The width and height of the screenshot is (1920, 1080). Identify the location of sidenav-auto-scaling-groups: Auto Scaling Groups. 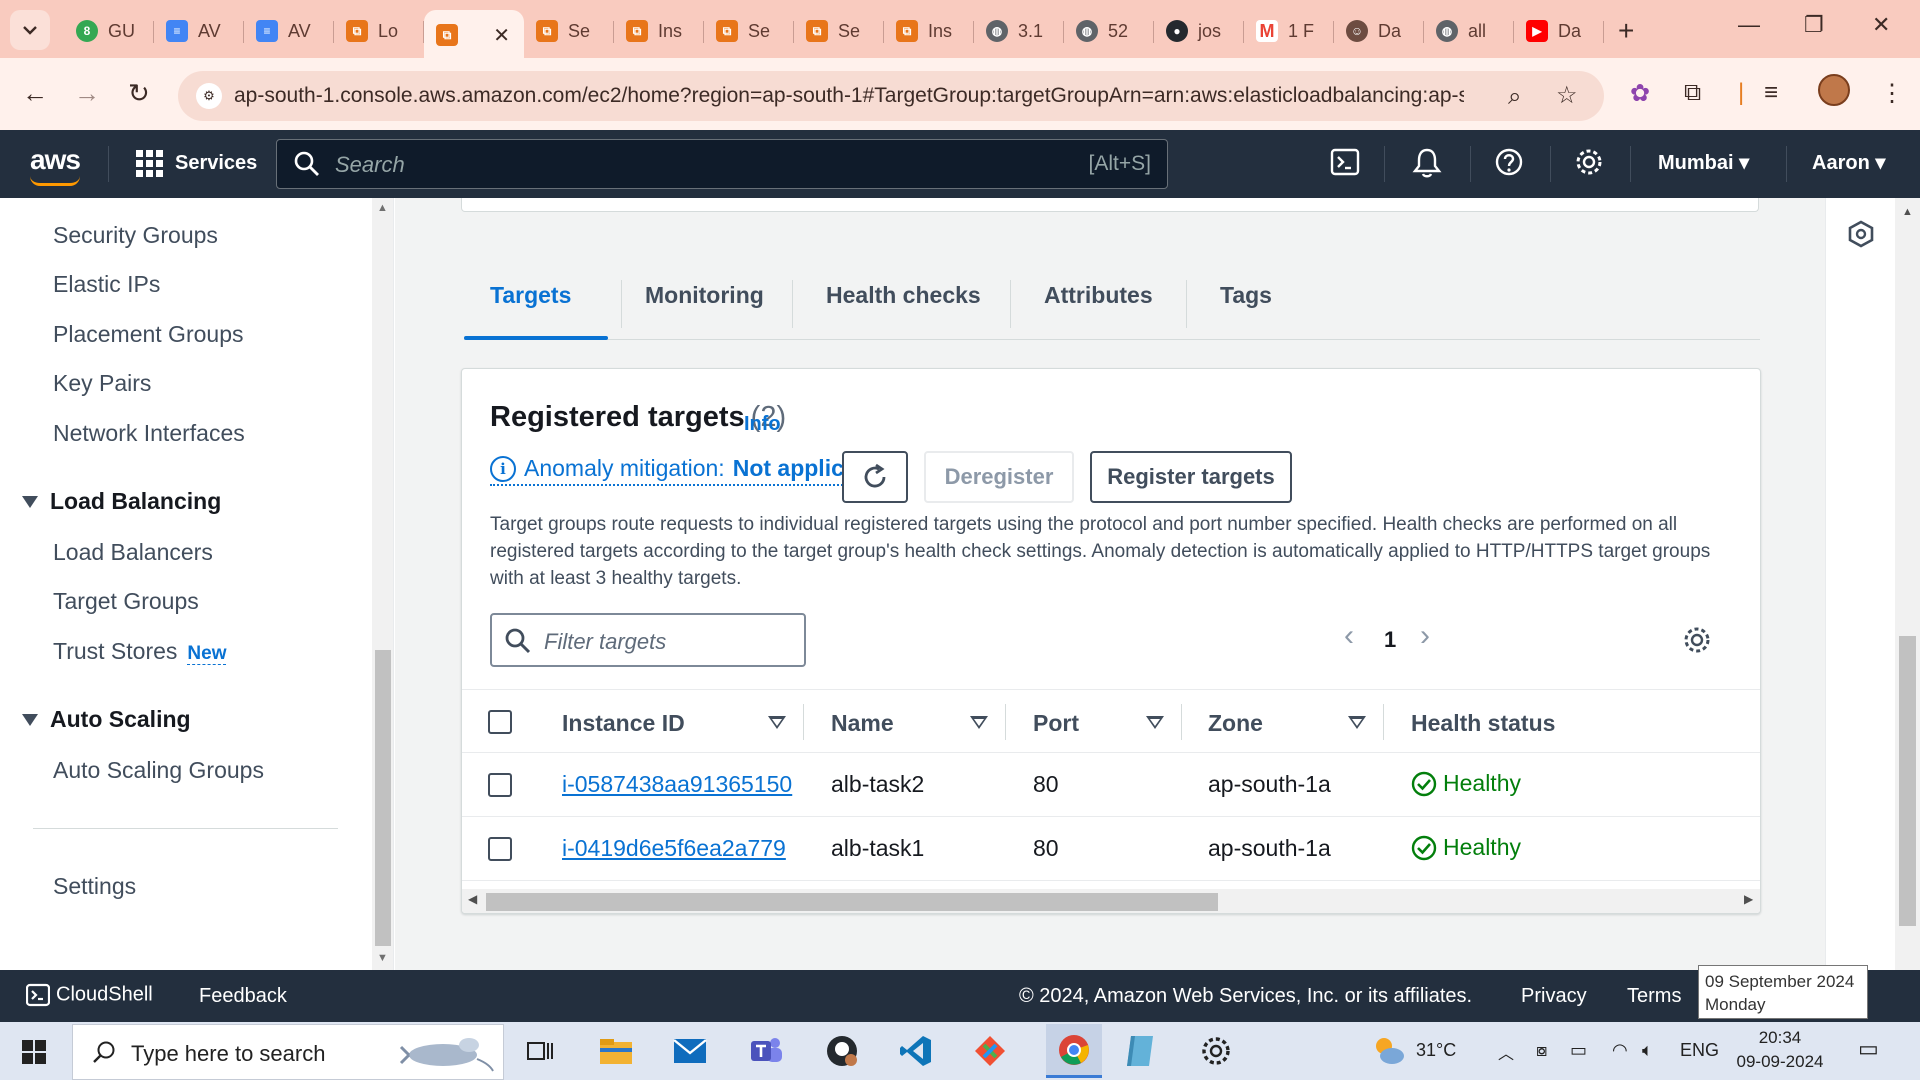
(158, 770).